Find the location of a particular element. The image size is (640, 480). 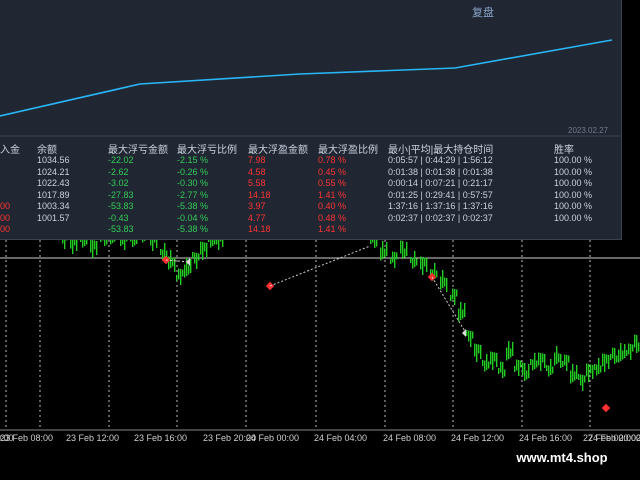

report-cell: 0:00:14 | 0:07:21 | 0:21:17 is located at coordinates (440, 183).